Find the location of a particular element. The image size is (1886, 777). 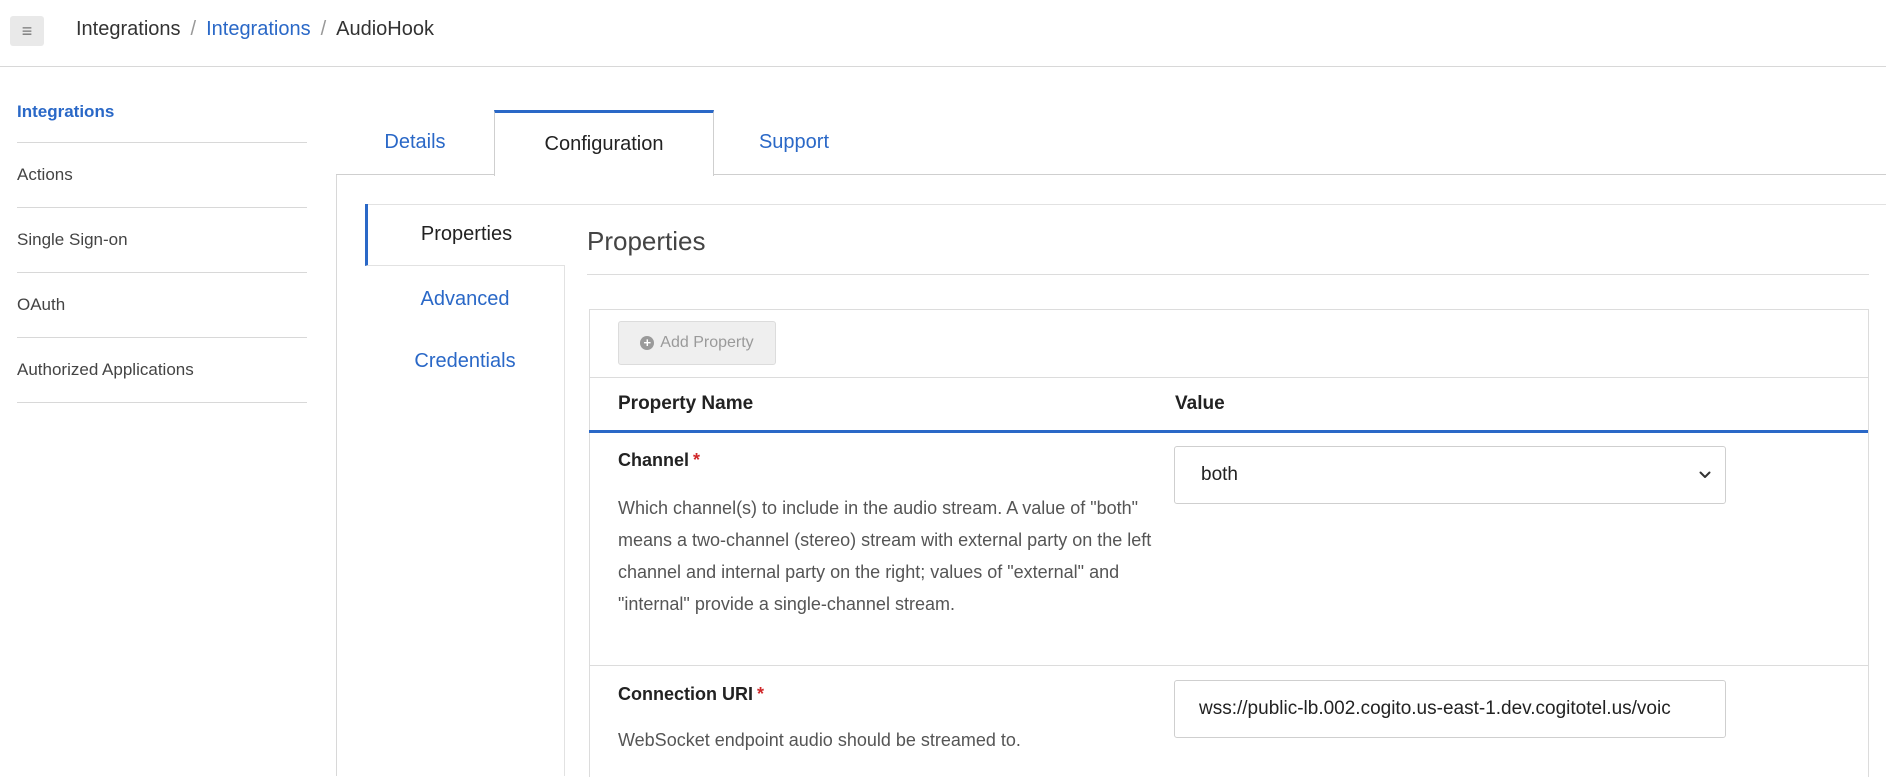

sidebar-item-label: Authorized Applications is located at coordinates (105, 369).